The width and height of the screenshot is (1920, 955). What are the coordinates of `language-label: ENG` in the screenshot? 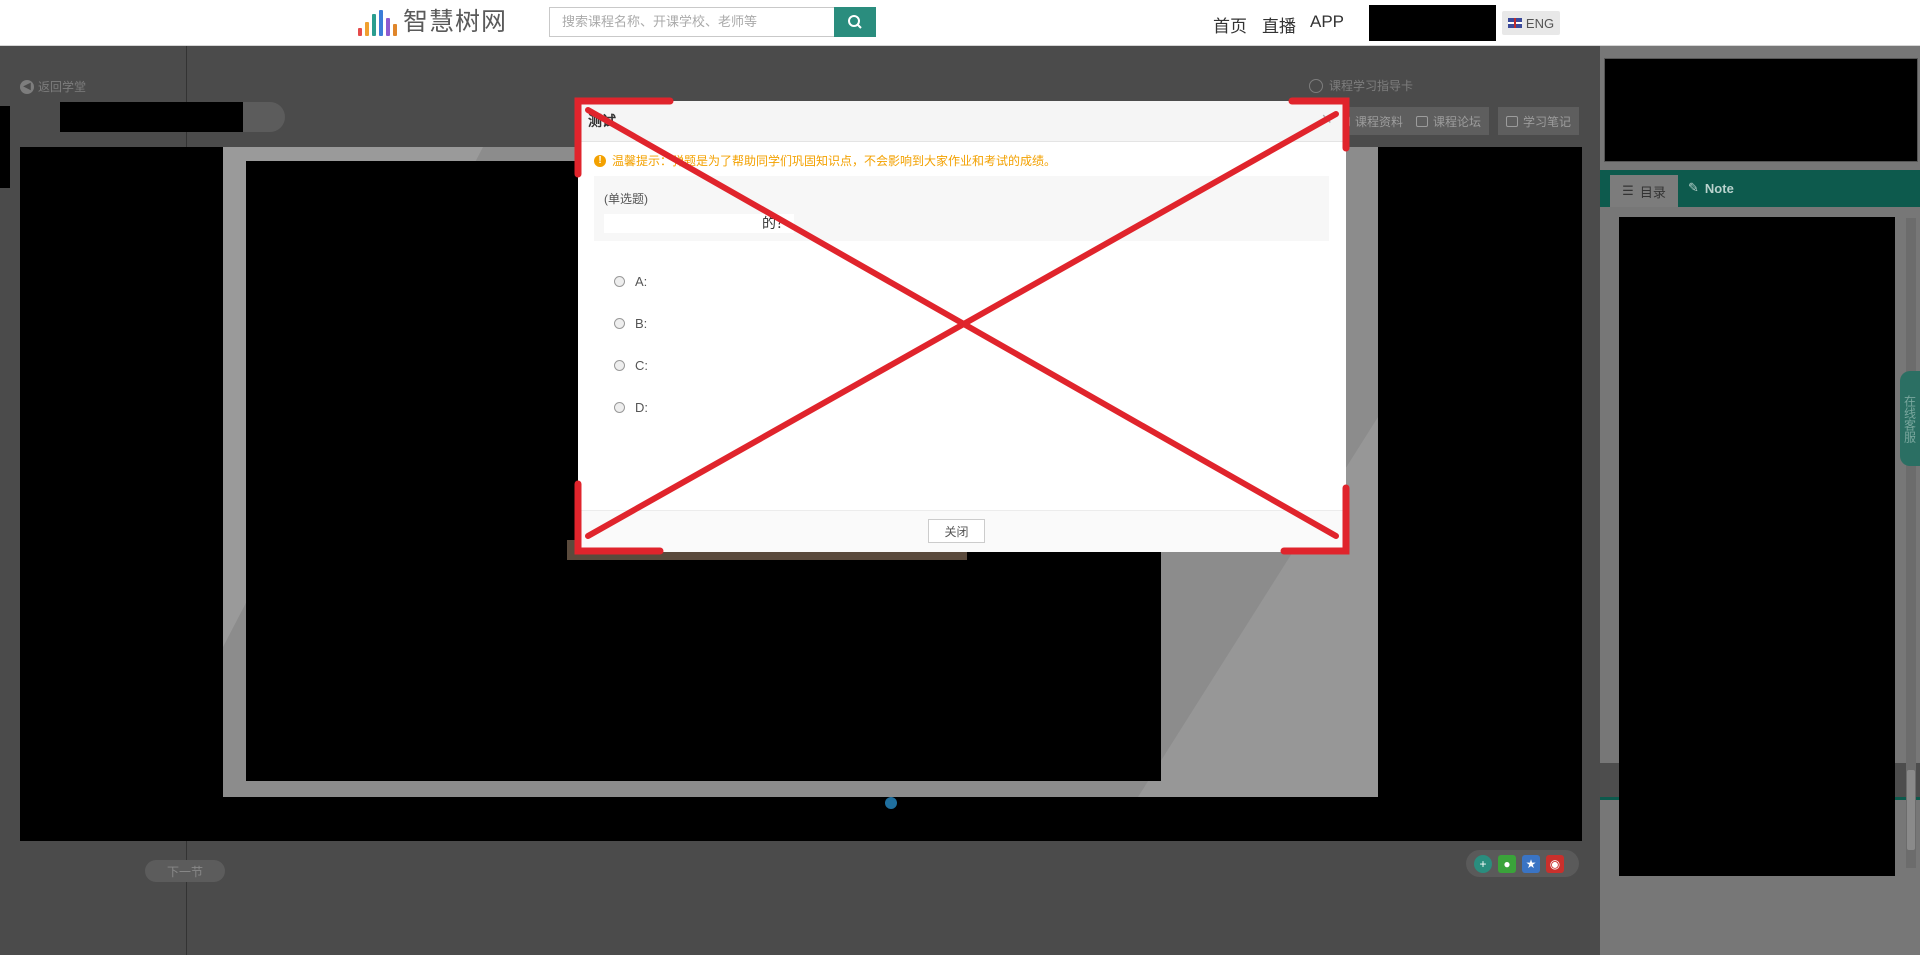 It's located at (1540, 23).